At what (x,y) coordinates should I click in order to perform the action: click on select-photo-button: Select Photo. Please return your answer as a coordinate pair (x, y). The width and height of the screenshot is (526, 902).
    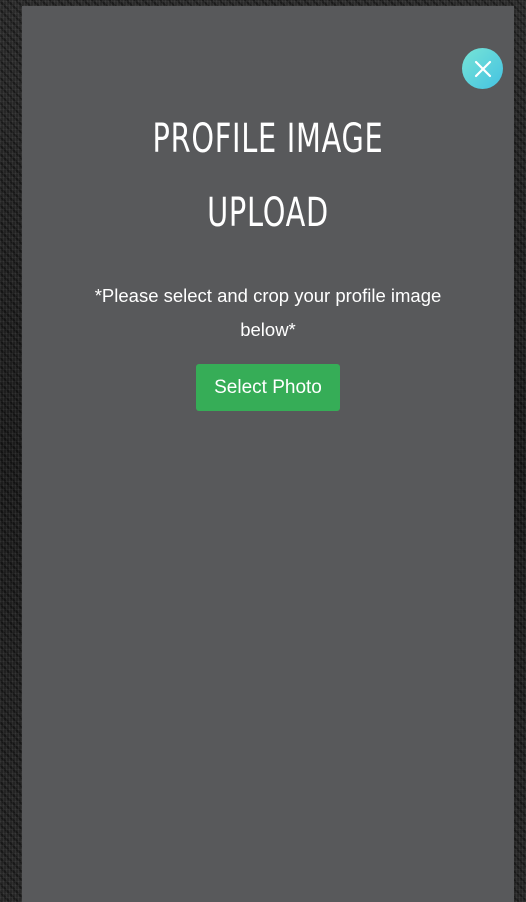
    Looking at the image, I should click on (268, 387).